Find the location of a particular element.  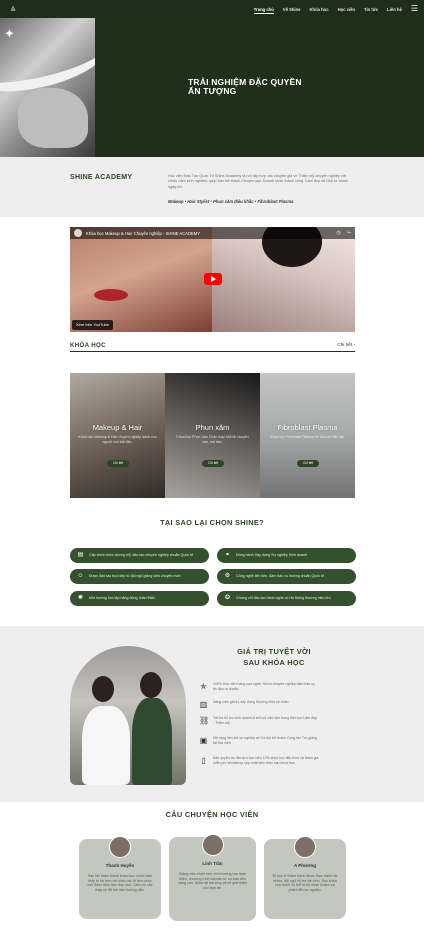

hero-title-line2: ẤN TƯỢNG is located at coordinates (212, 91).